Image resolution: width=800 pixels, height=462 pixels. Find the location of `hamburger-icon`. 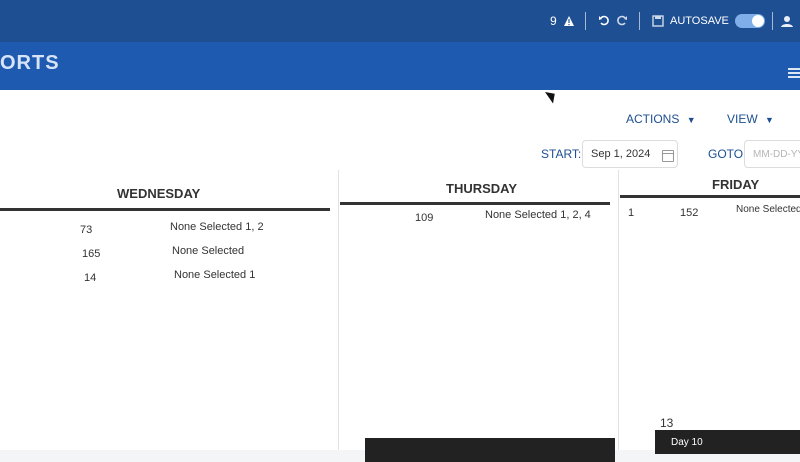

hamburger-icon is located at coordinates (794, 74).